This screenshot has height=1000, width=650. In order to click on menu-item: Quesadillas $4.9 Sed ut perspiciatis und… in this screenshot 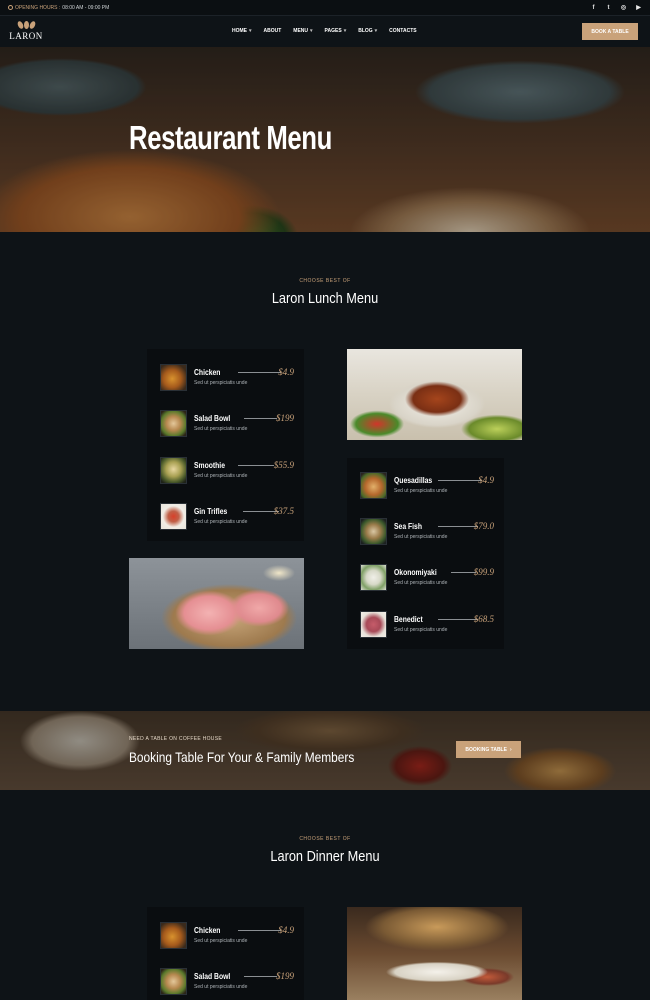, I will do `click(427, 485)`.